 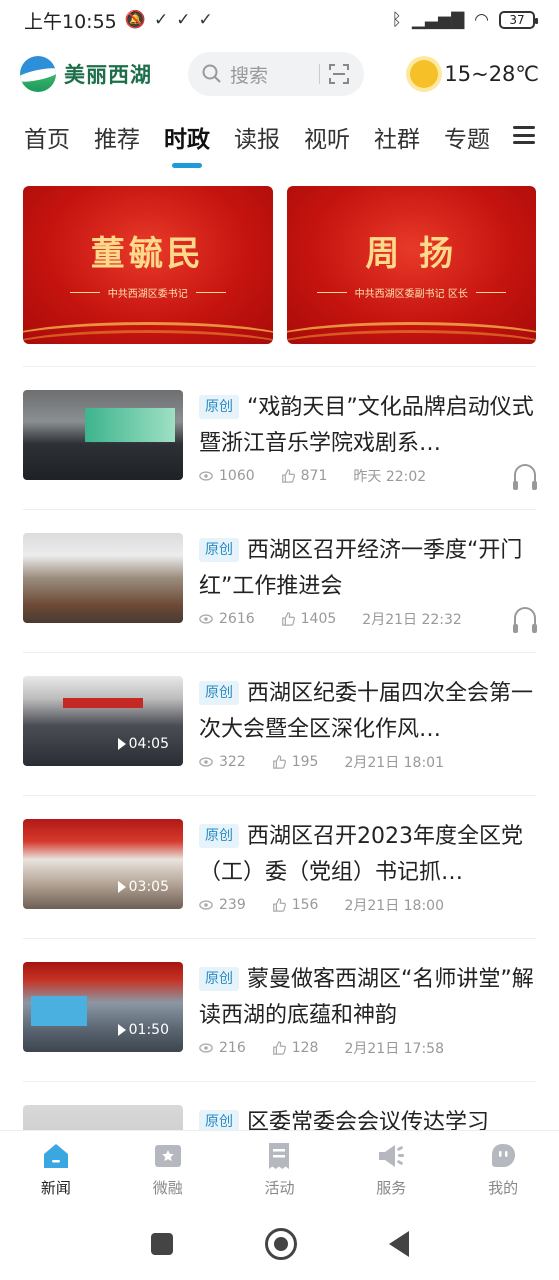 What do you see at coordinates (397, 137) in the screenshot?
I see `tab-community: 社群` at bounding box center [397, 137].